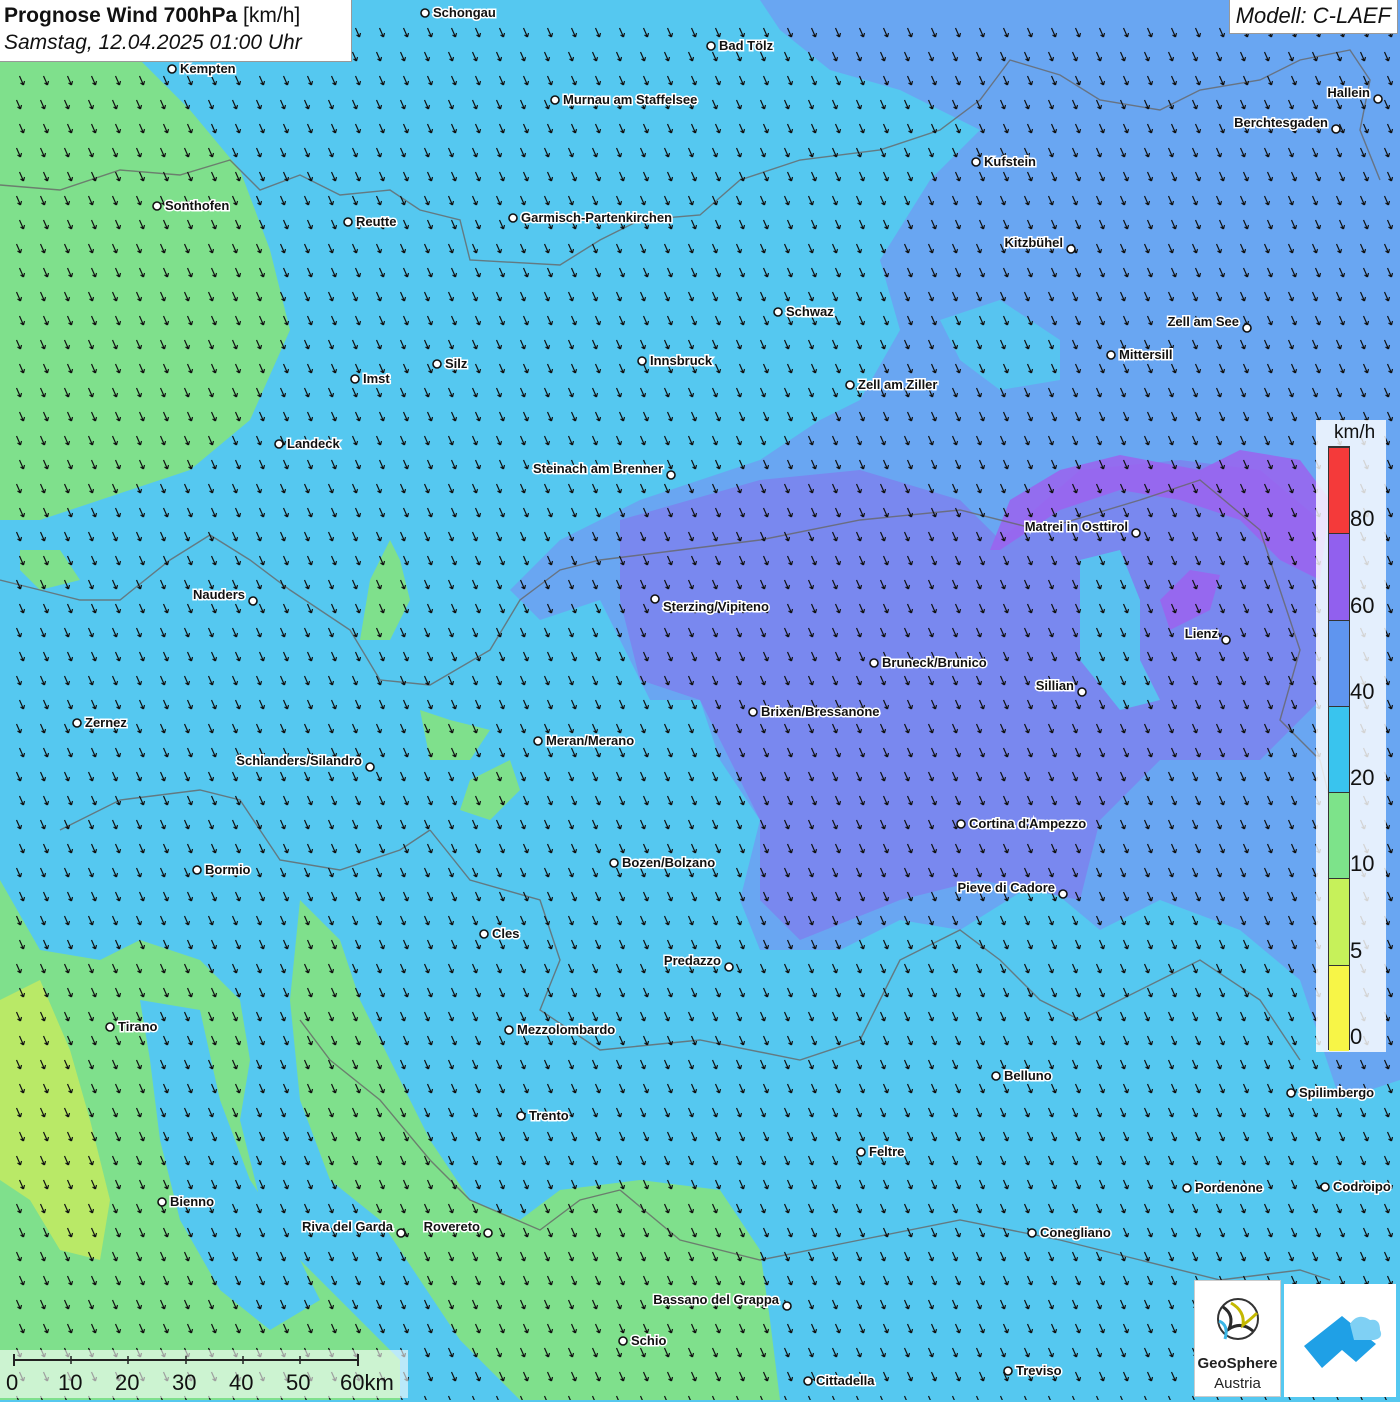  I want to click on city-label: Bruneck/Brunico, so click(934, 662).